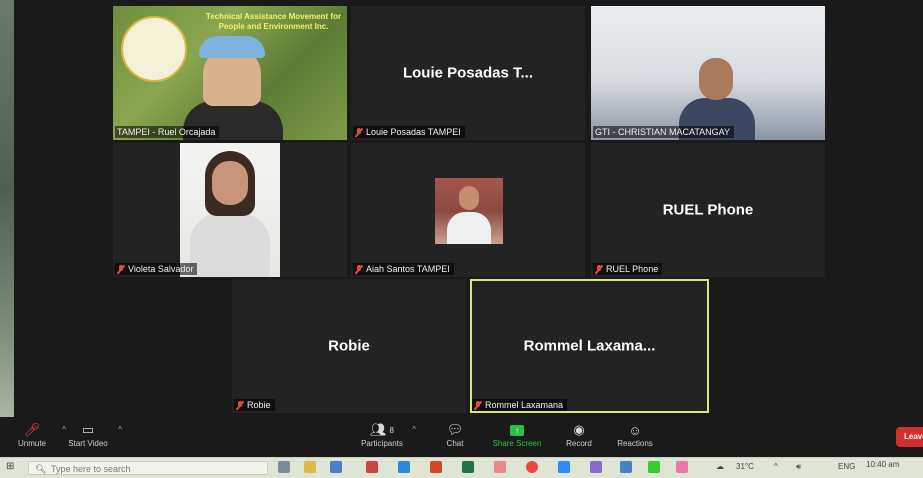 This screenshot has height=478, width=923. What do you see at coordinates (436, 467) in the screenshot?
I see `powerpoint-icon` at bounding box center [436, 467].